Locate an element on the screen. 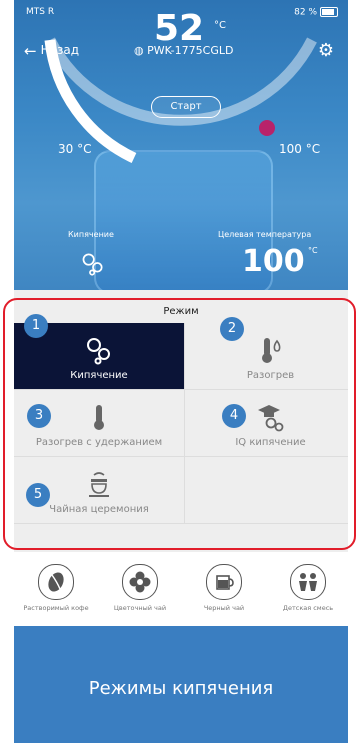 The image size is (361, 743). settings-gear-icon: ⚙ is located at coordinates (326, 50).